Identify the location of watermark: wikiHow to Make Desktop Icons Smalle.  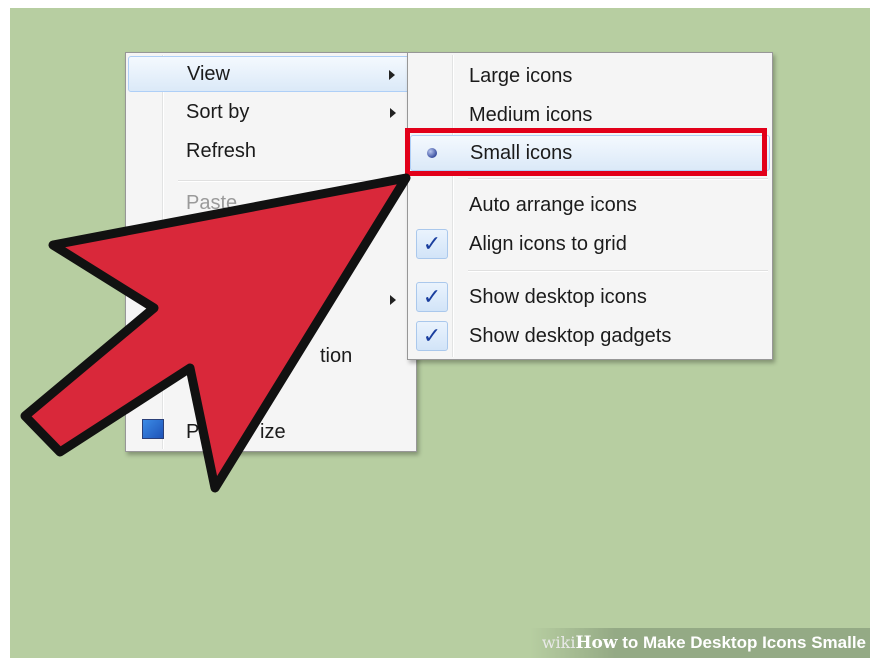
(700, 643).